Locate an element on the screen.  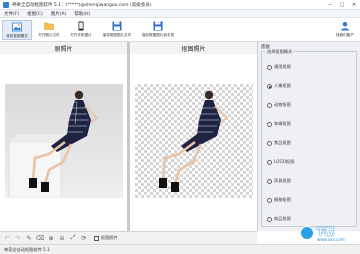
cutout-photo is located at coordinates (194, 141).